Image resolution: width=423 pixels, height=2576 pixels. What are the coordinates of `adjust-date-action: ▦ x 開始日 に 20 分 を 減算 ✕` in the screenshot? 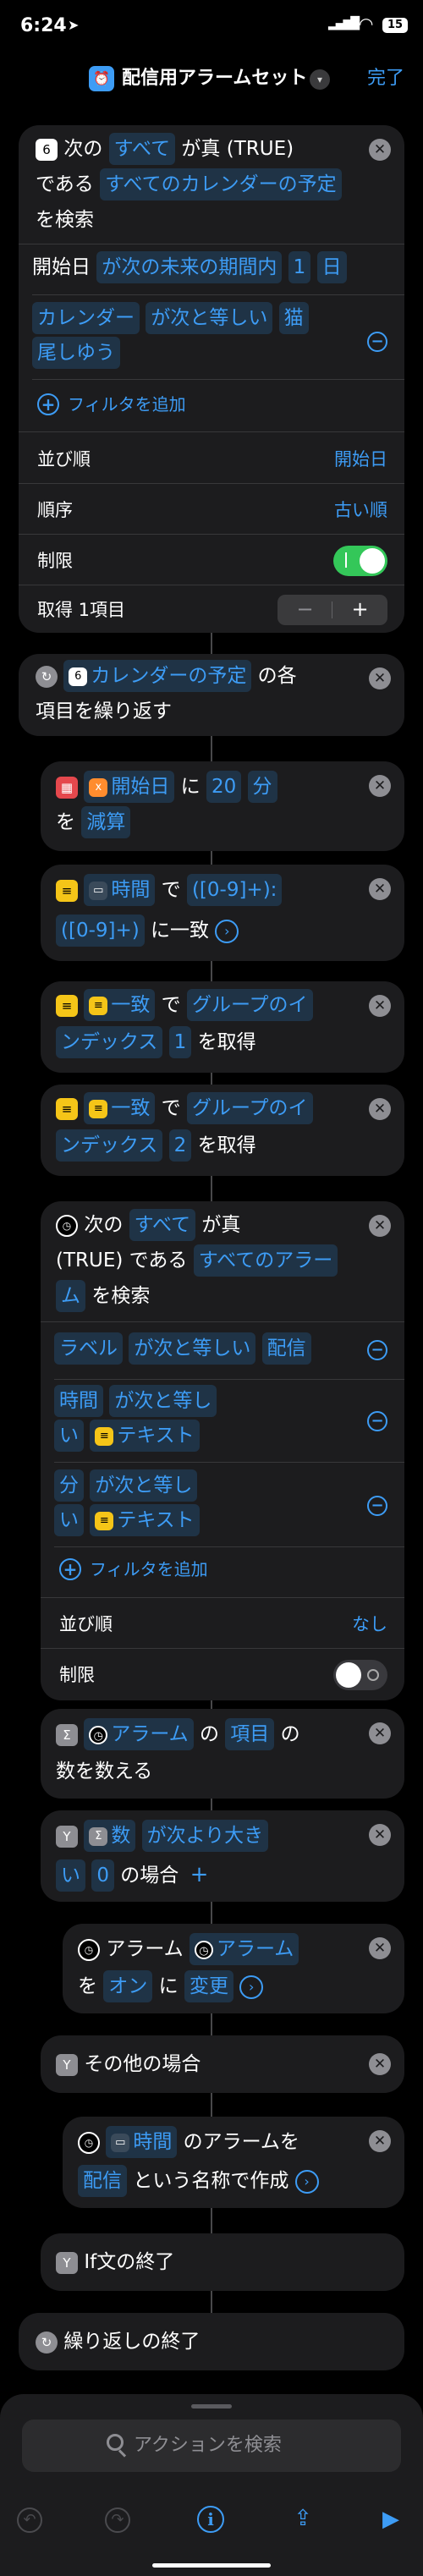 It's located at (222, 806).